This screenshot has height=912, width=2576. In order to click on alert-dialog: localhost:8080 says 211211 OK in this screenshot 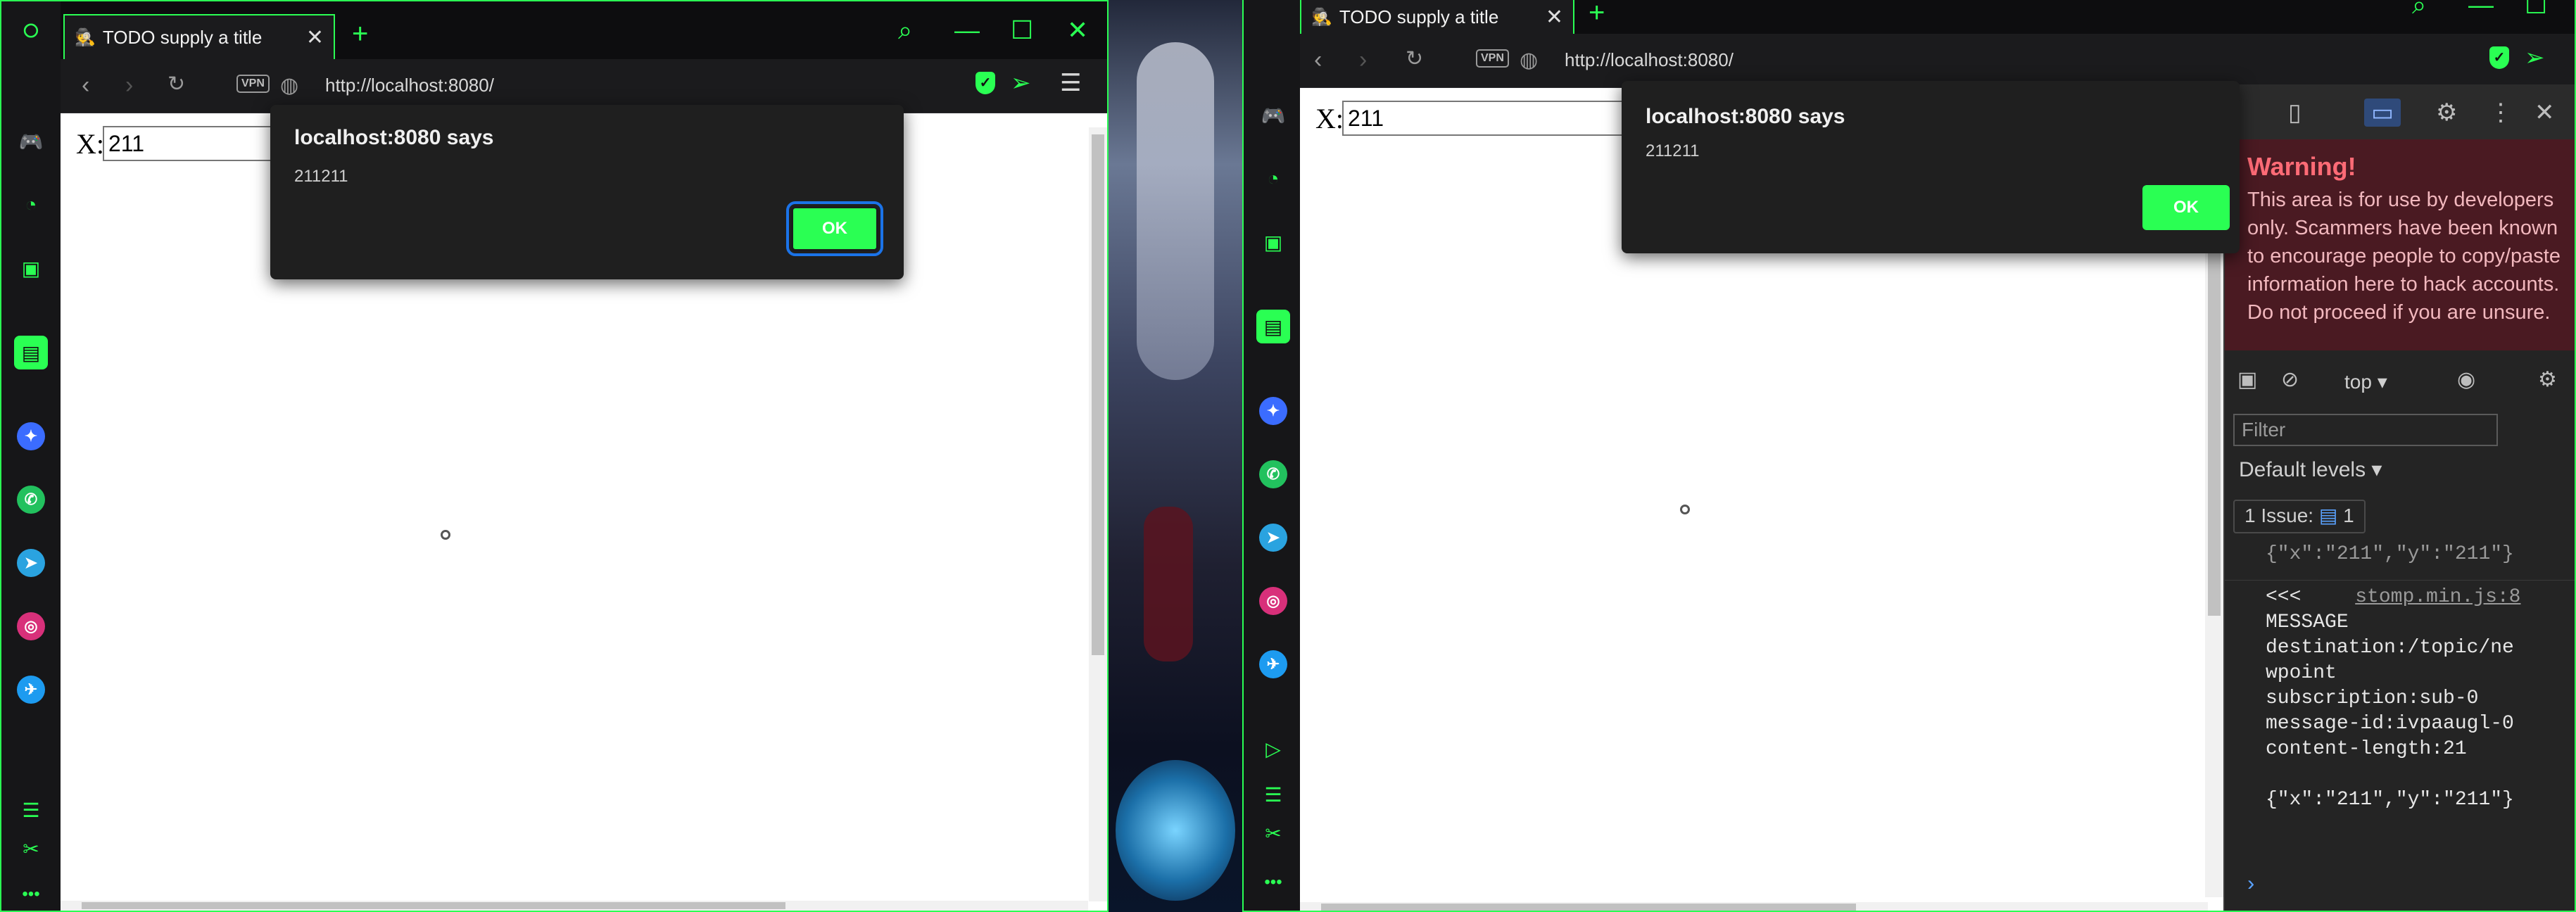, I will do `click(587, 192)`.